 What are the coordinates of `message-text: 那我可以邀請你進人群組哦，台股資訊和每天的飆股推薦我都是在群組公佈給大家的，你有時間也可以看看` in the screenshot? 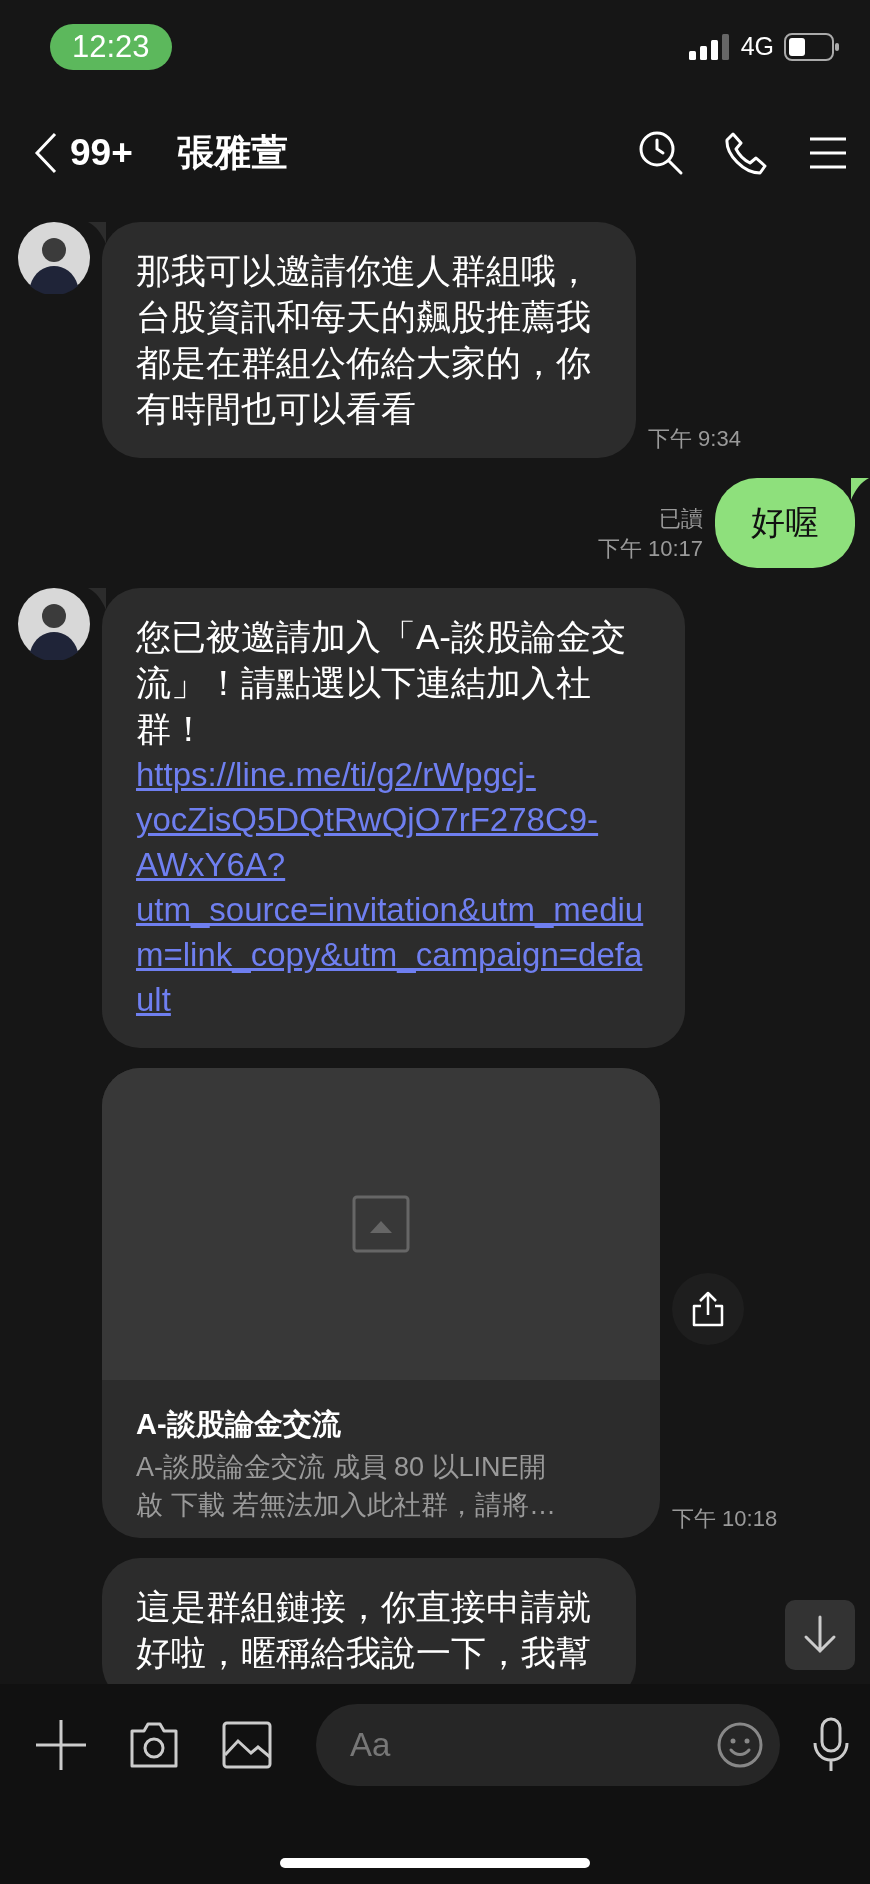 It's located at (363, 339).